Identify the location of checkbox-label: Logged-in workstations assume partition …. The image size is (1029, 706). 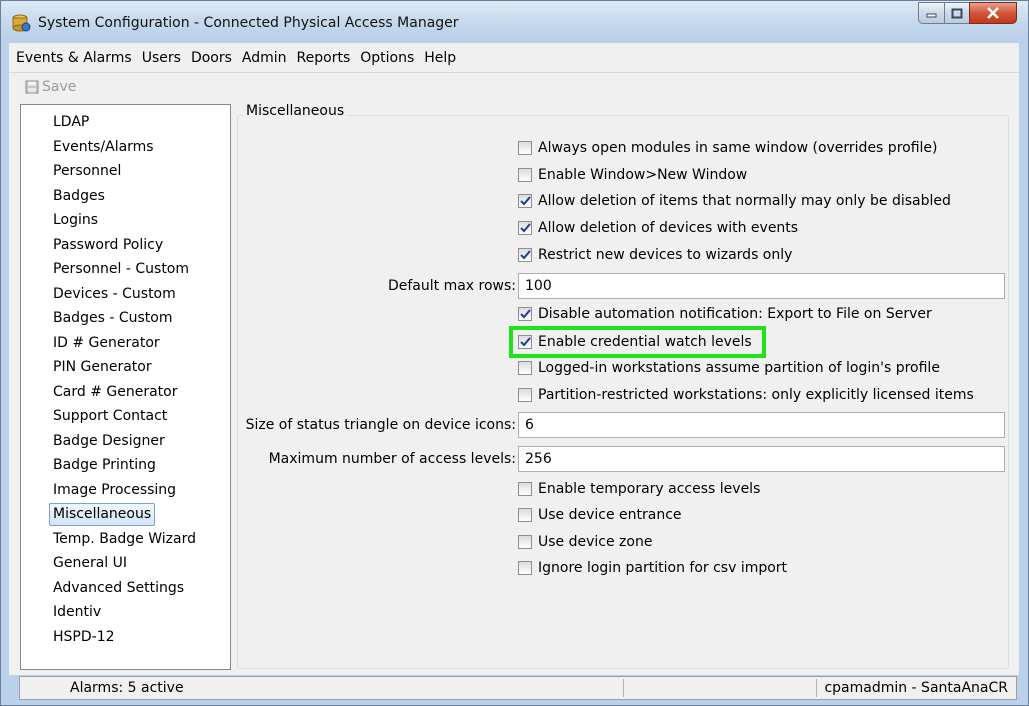
(739, 368).